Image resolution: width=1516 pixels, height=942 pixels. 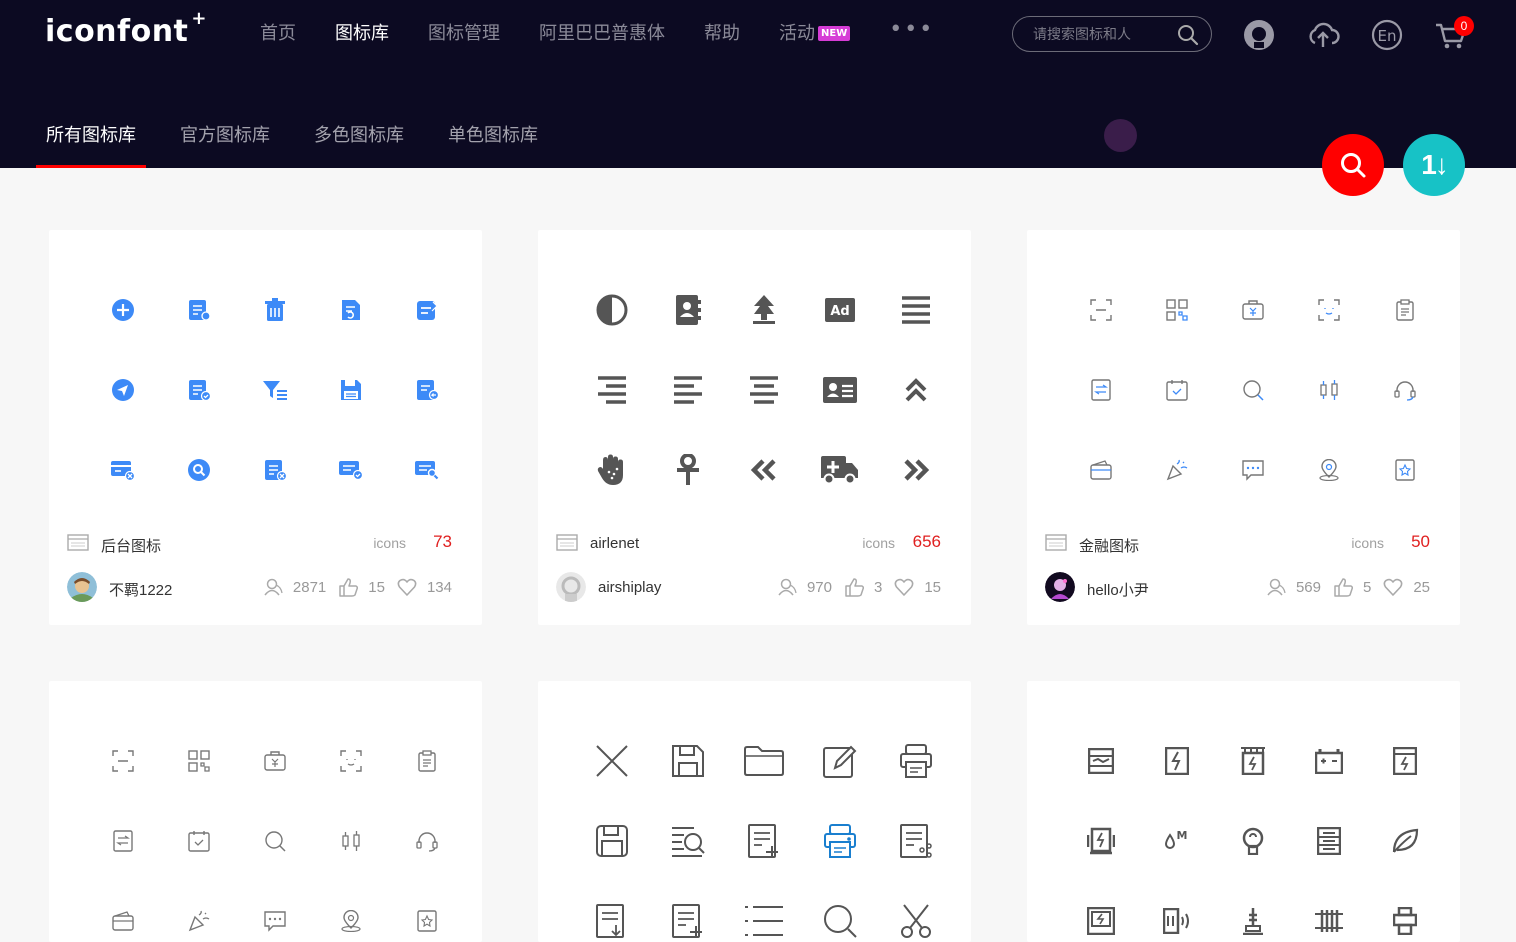 What do you see at coordinates (1434, 165) in the screenshot?
I see `floating-sort-button: 1↓` at bounding box center [1434, 165].